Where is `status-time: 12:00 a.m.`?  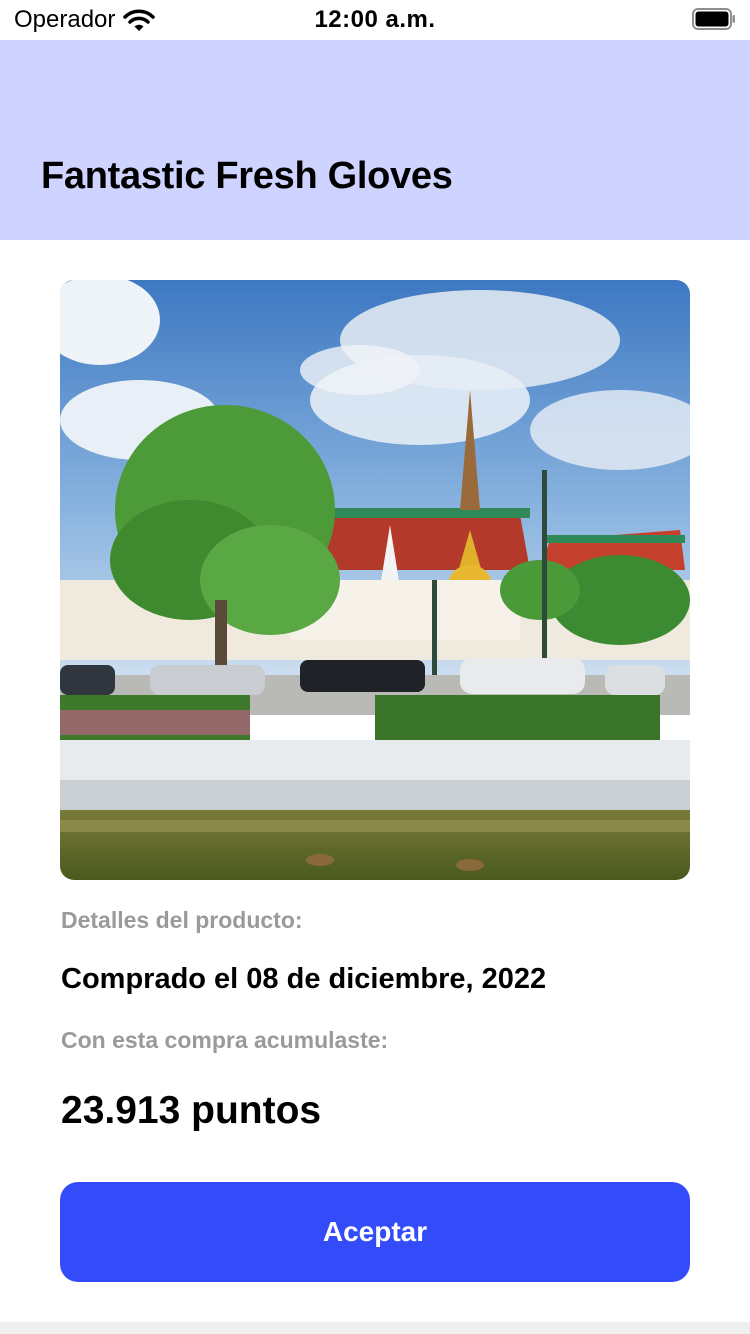 status-time: 12:00 a.m. is located at coordinates (375, 19).